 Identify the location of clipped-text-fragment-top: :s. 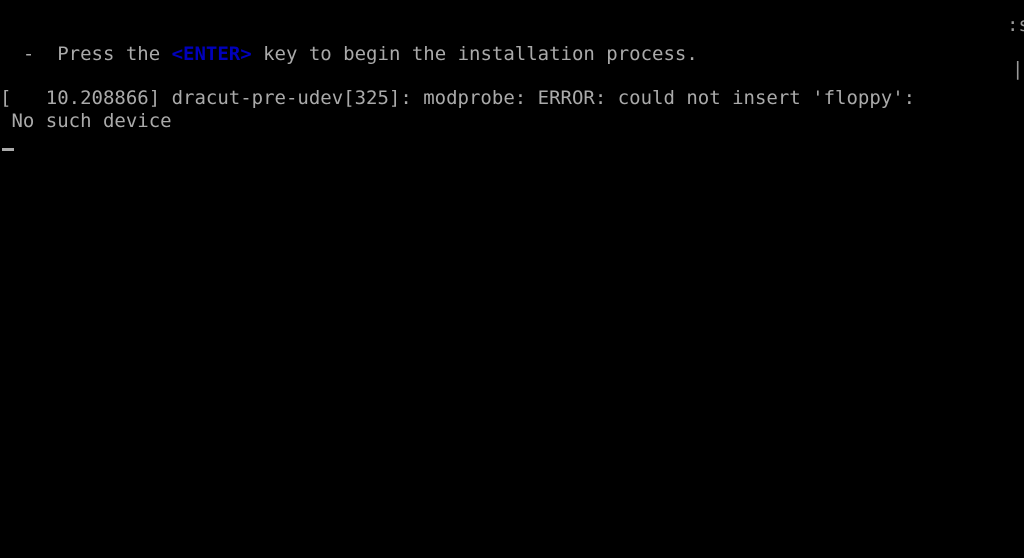
(1015, 25).